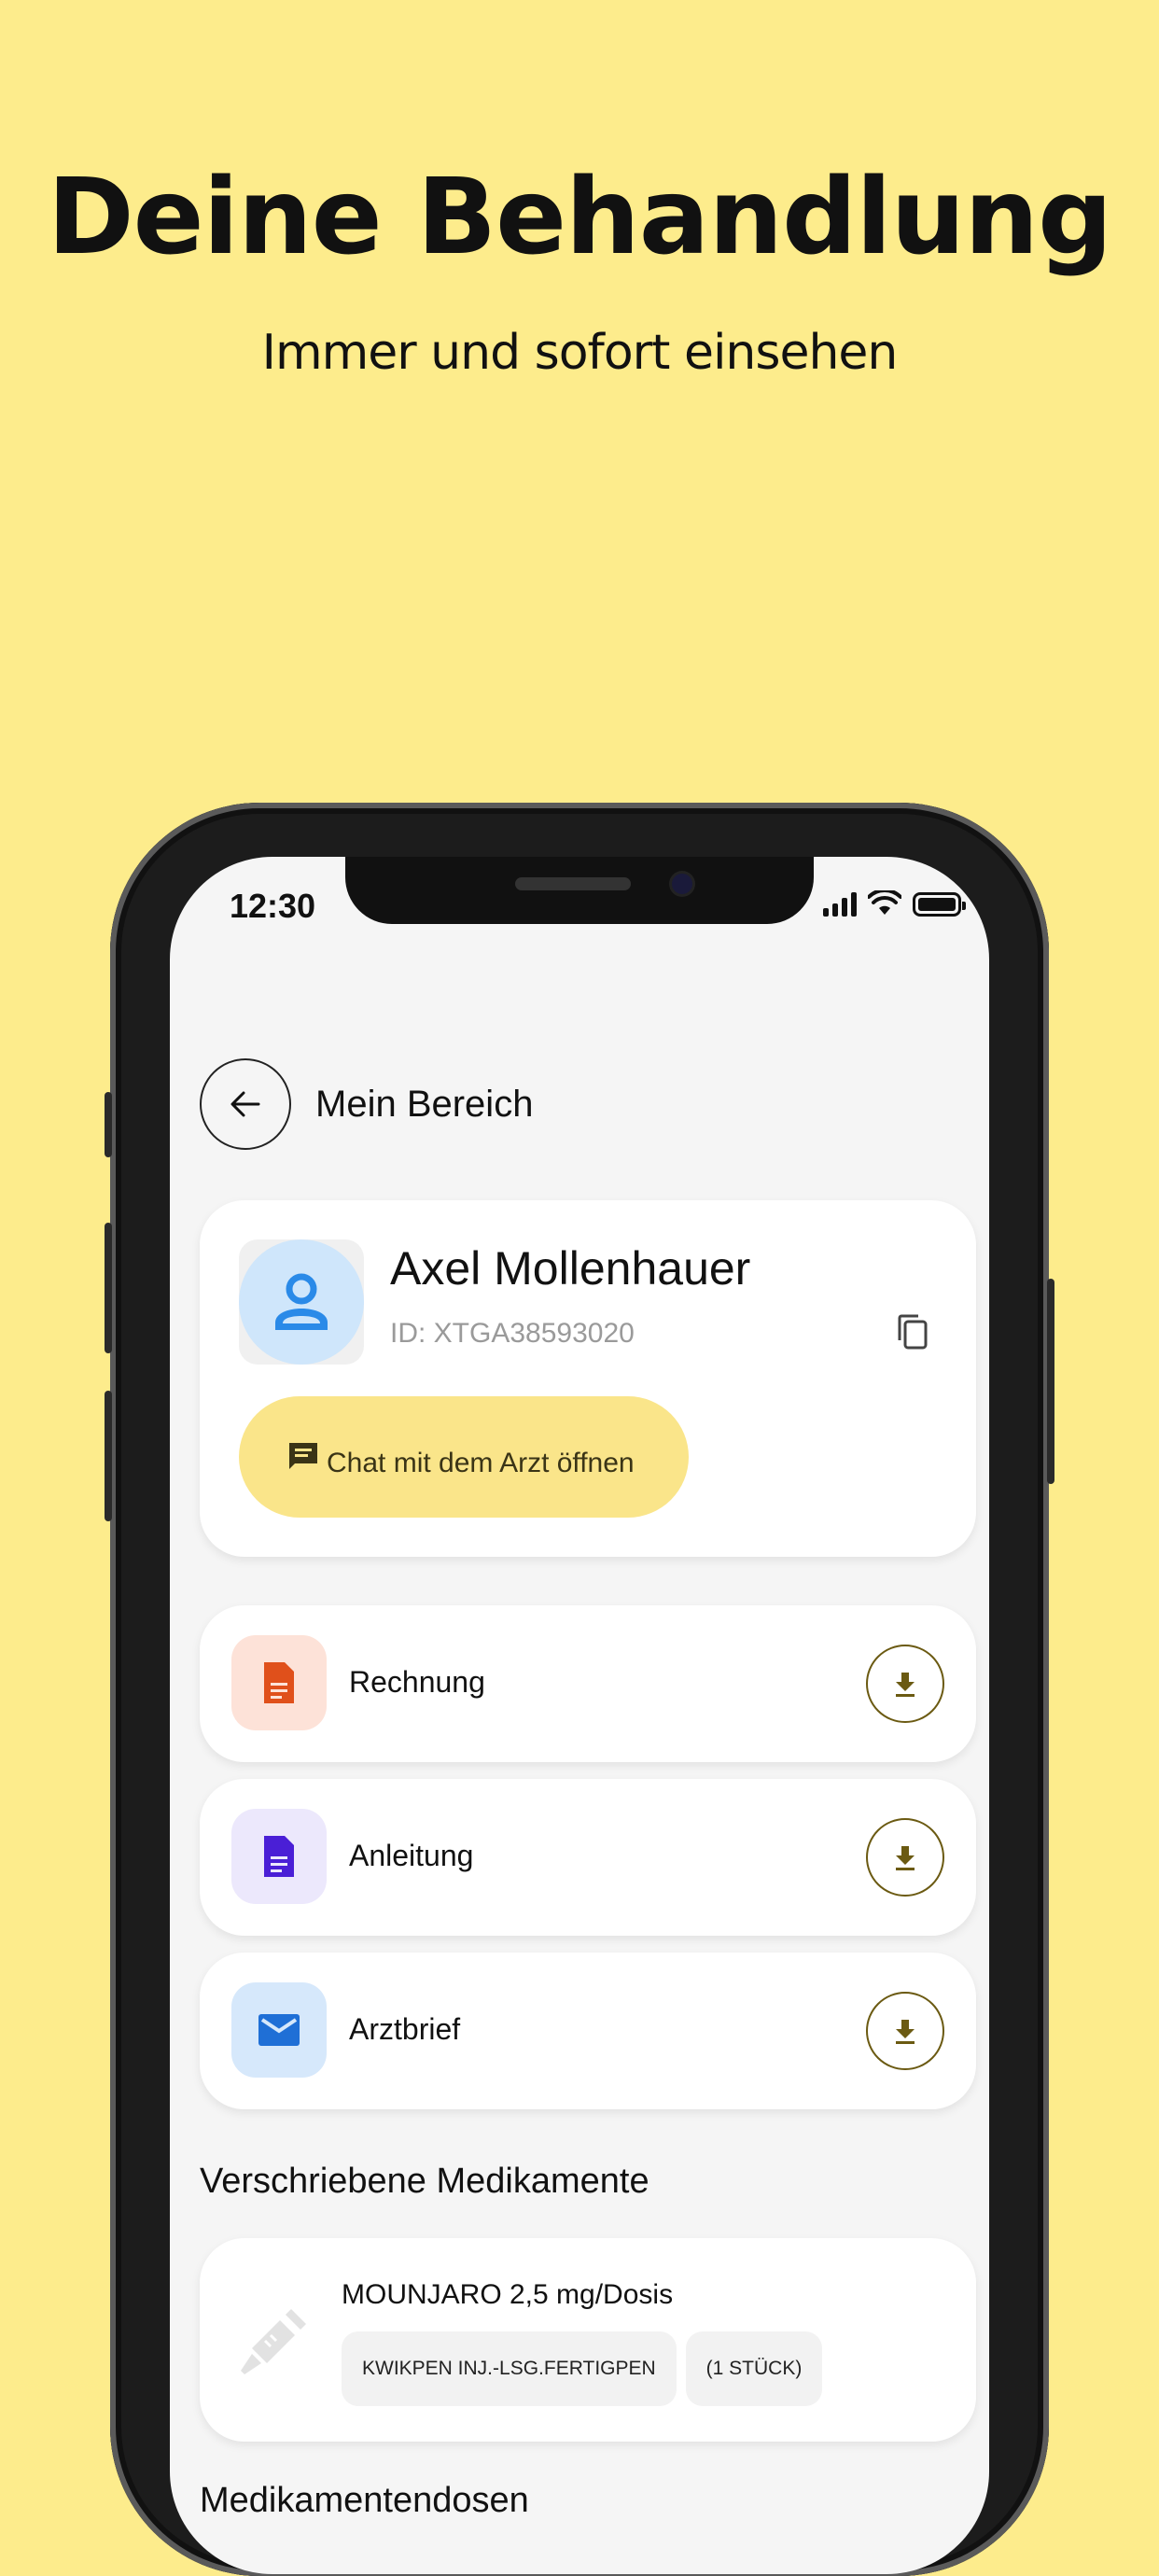  What do you see at coordinates (884, 902) in the screenshot?
I see `wifi-icon` at bounding box center [884, 902].